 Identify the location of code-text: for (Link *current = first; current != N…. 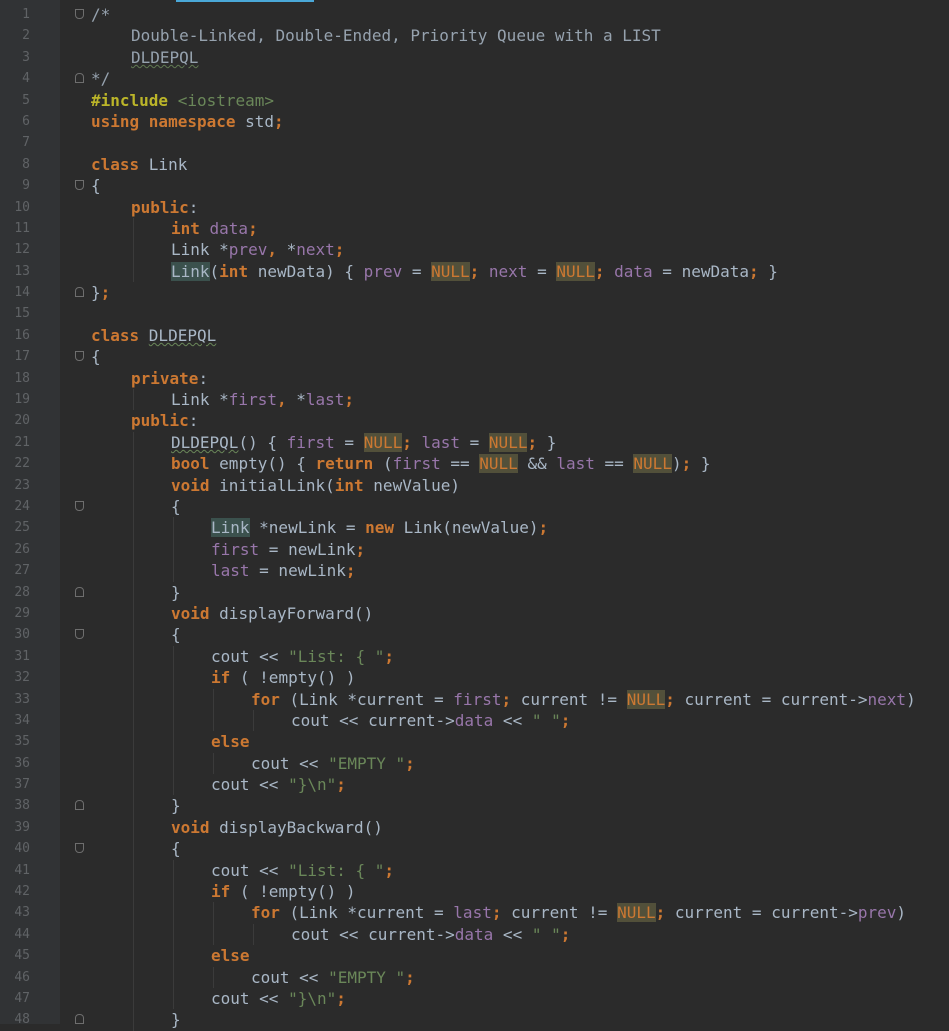
(583, 699).